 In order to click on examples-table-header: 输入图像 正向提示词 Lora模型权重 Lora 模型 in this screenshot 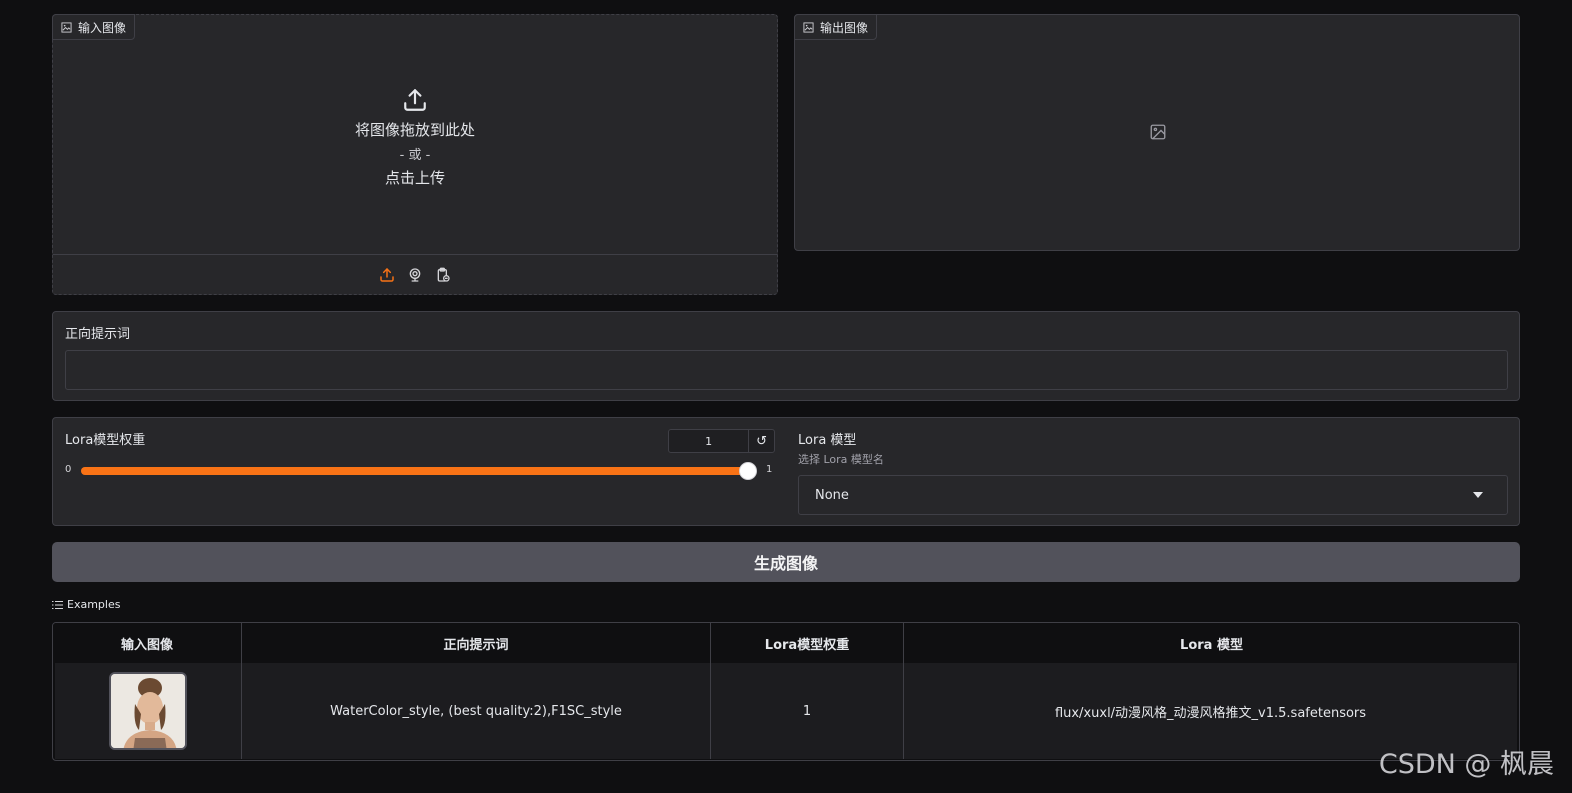, I will do `click(786, 643)`.